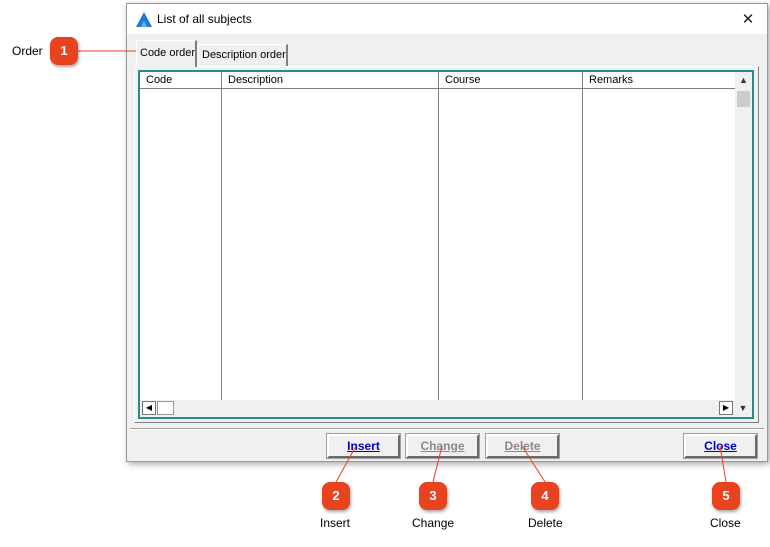 This screenshot has height=547, width=770. I want to click on callout-label-order: Order, so click(27, 51).